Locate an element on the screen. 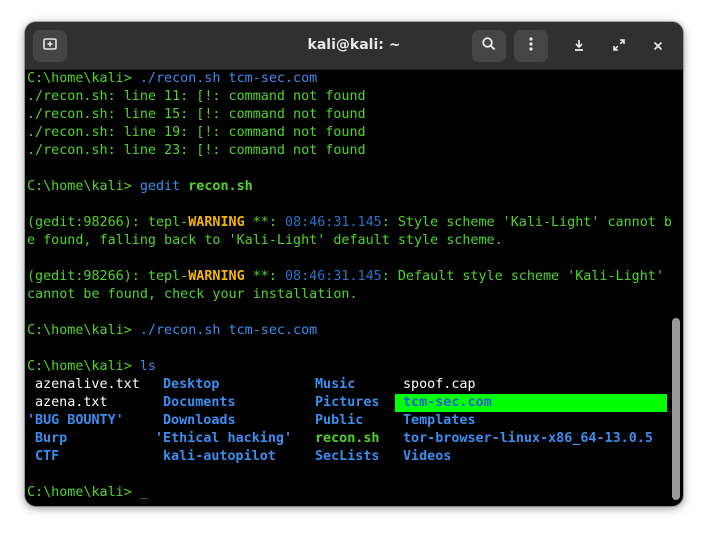 The height and width of the screenshot is (533, 708). ls-directory: 'BUG BOUNTY' is located at coordinates (75, 420).